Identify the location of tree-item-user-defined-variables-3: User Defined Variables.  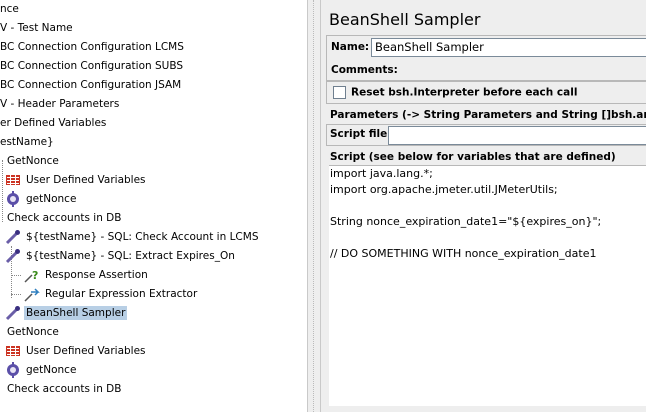
(76, 351).